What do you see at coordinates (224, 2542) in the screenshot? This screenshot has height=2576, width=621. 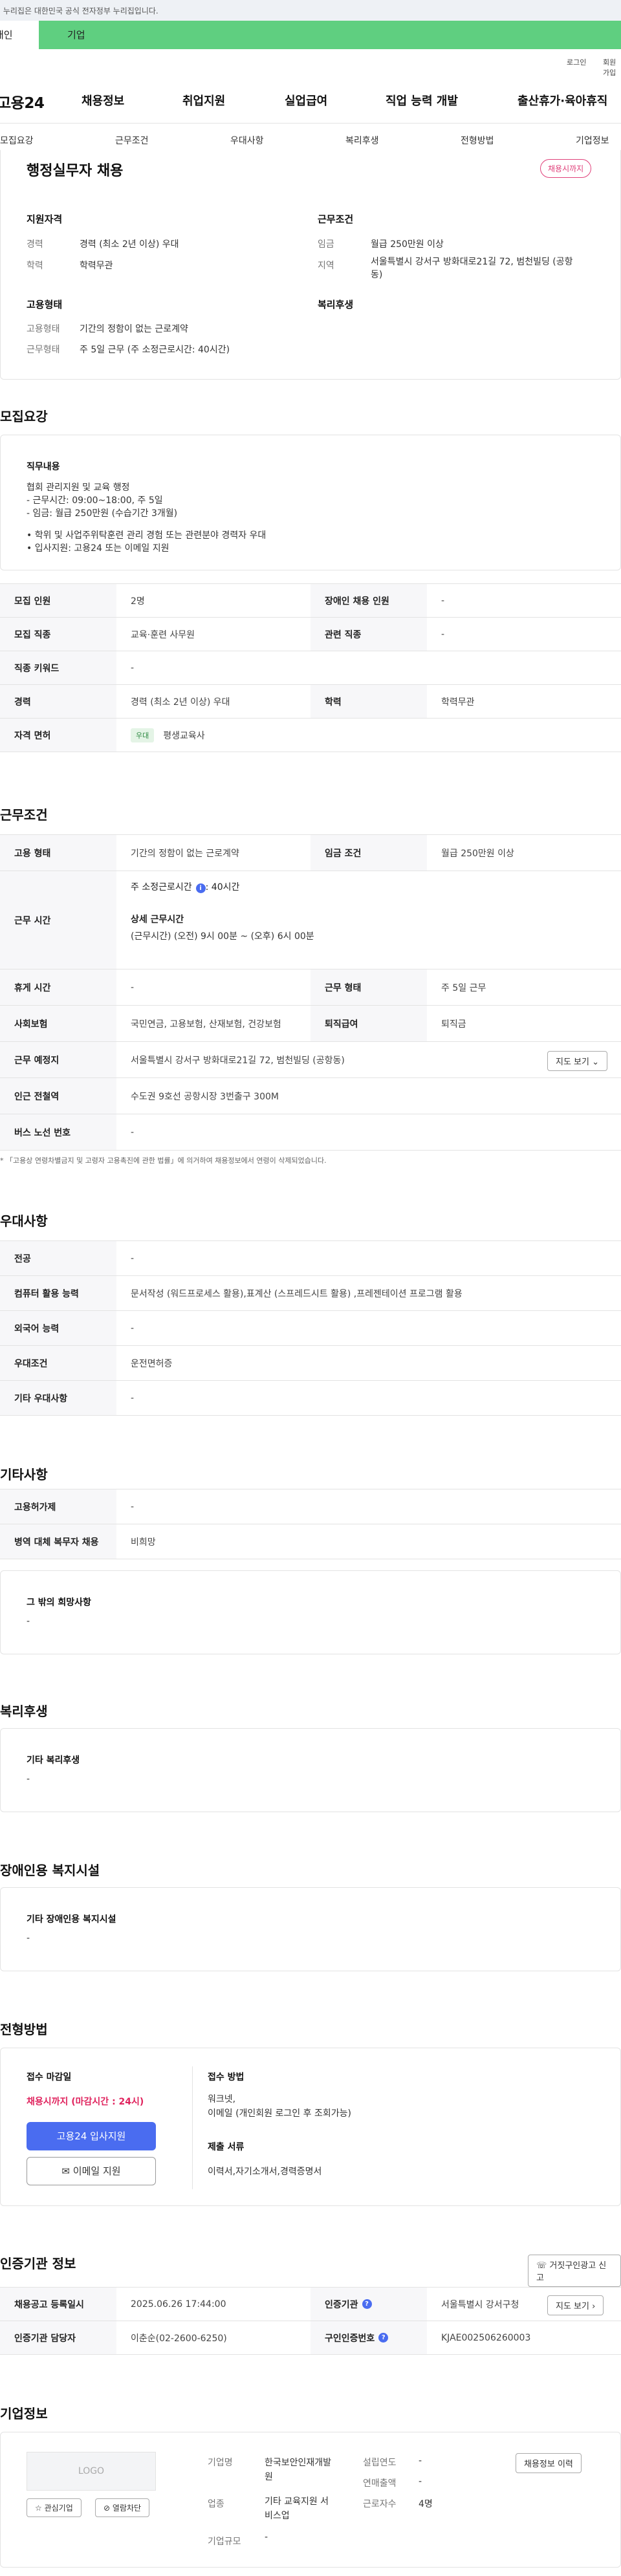 I see `company-size-label: 기업규모` at bounding box center [224, 2542].